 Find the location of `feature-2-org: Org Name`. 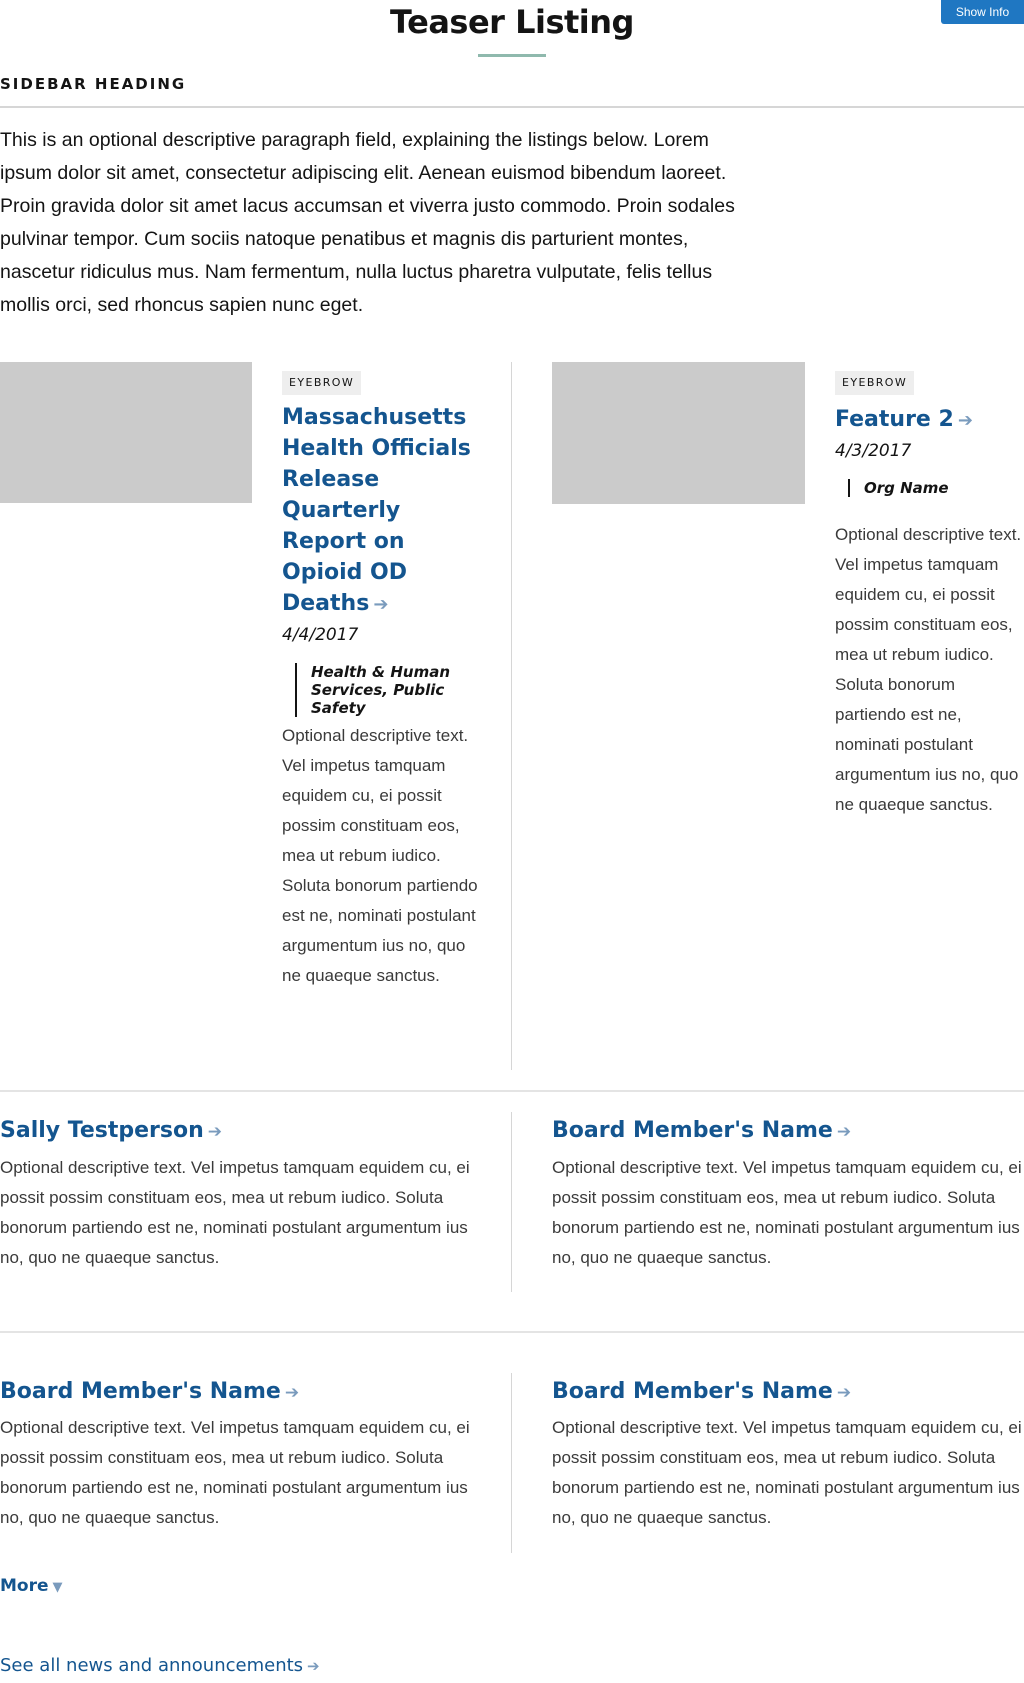

feature-2-org: Org Name is located at coordinates (933, 488).